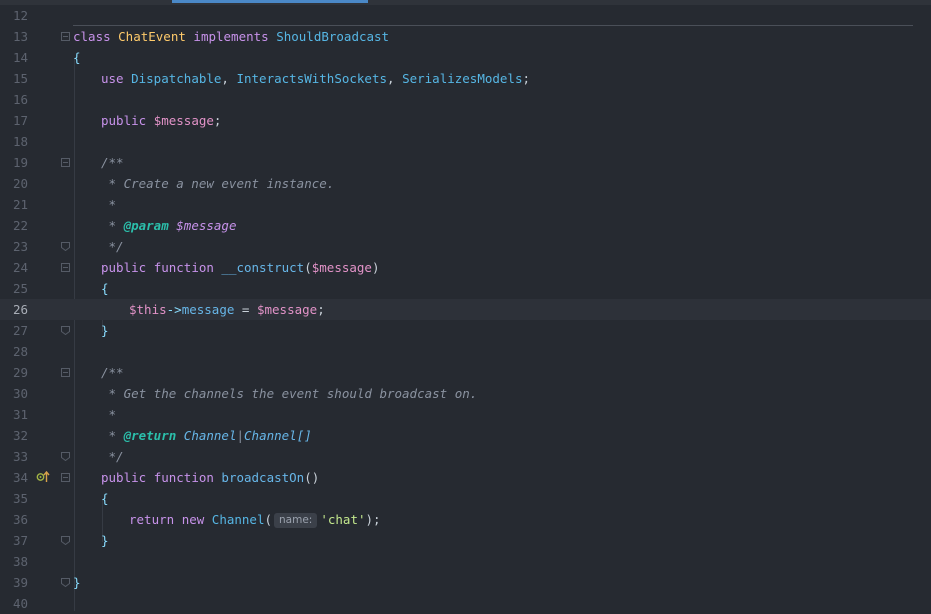 The width and height of the screenshot is (931, 614). I want to click on code-line: 19 /**, so click(465, 162).